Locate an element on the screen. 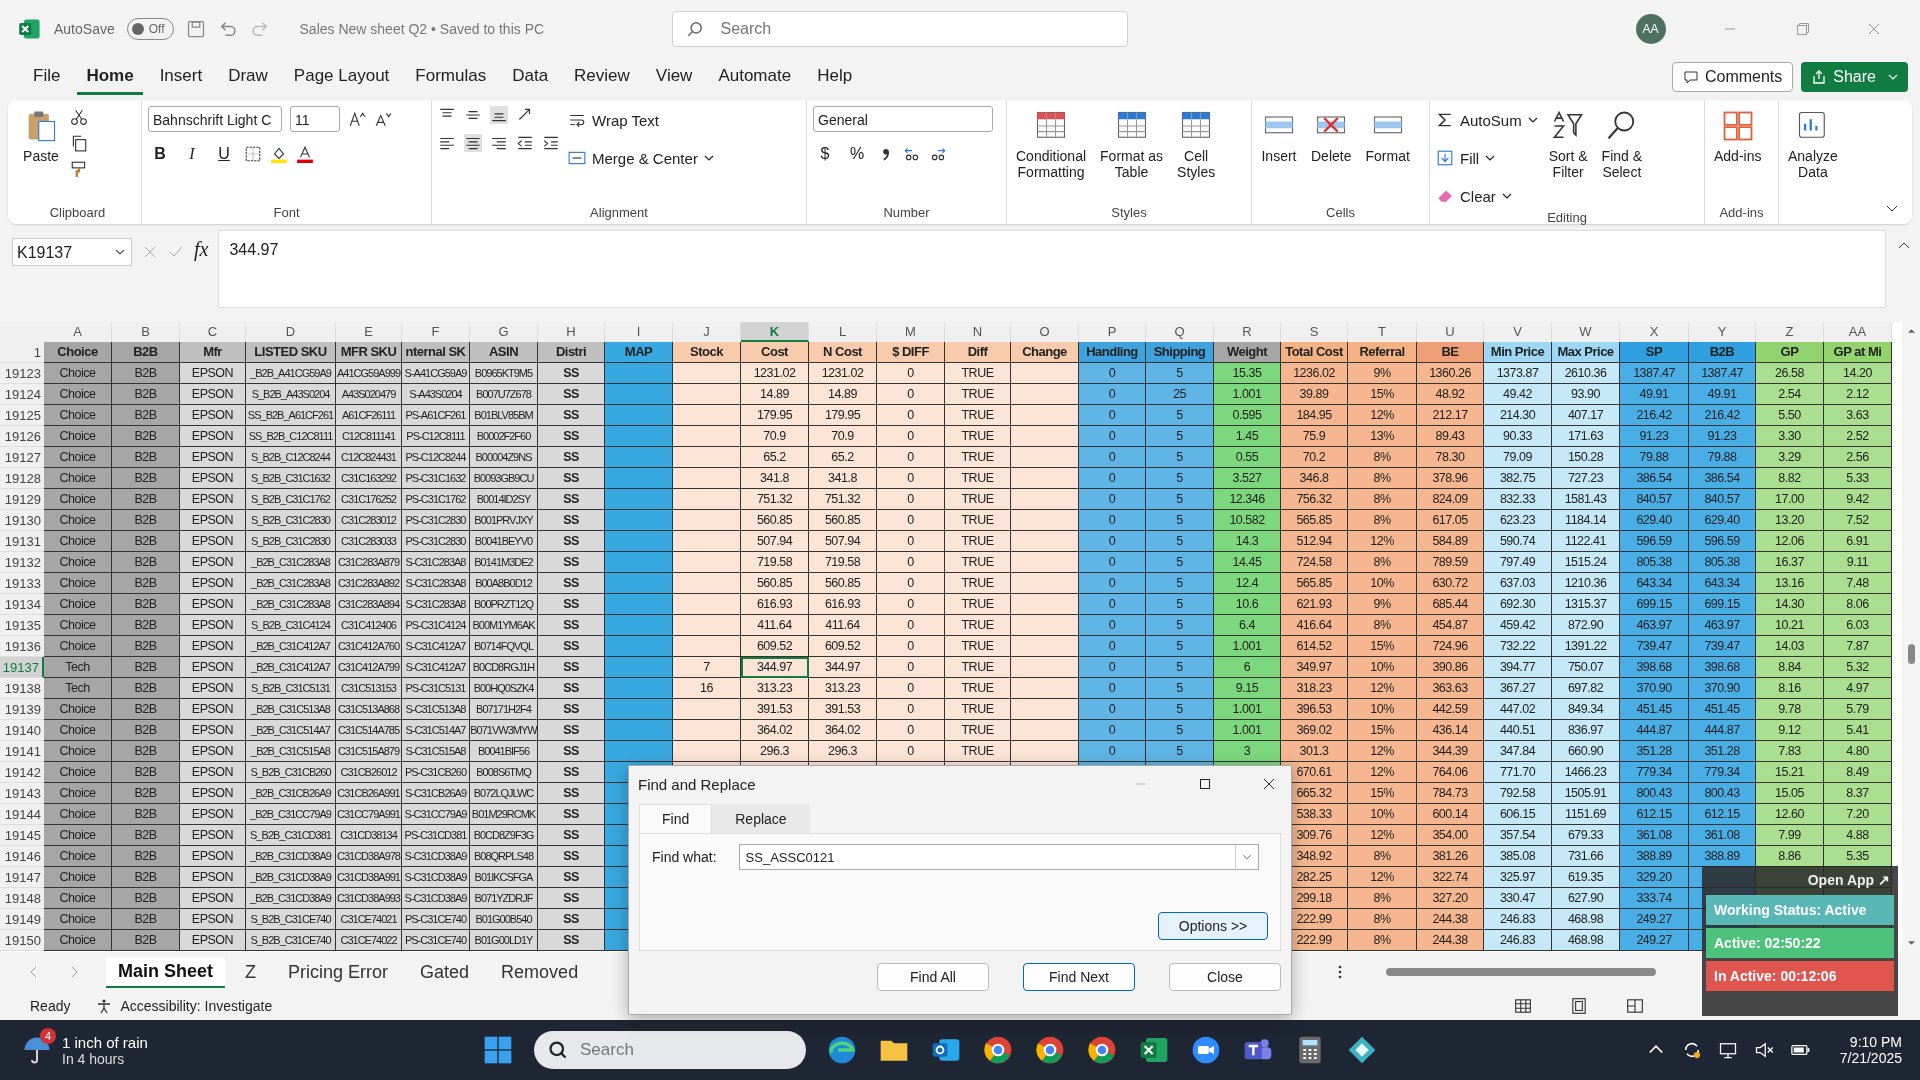  column-header: V is located at coordinates (1518, 332).